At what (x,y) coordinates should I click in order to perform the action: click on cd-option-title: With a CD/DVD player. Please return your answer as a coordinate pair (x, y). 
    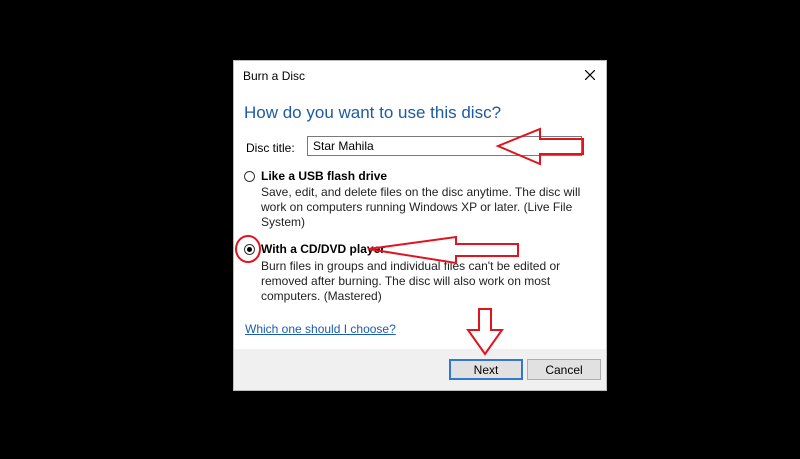
    Looking at the image, I should click on (323, 249).